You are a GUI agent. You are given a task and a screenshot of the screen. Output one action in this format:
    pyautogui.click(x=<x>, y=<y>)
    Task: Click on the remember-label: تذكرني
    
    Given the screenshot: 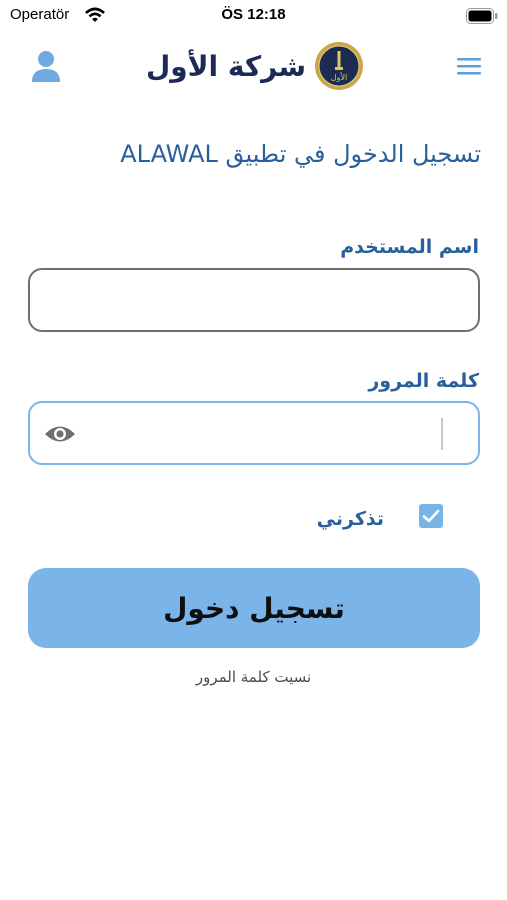 What is the action you would take?
    pyautogui.click(x=350, y=519)
    